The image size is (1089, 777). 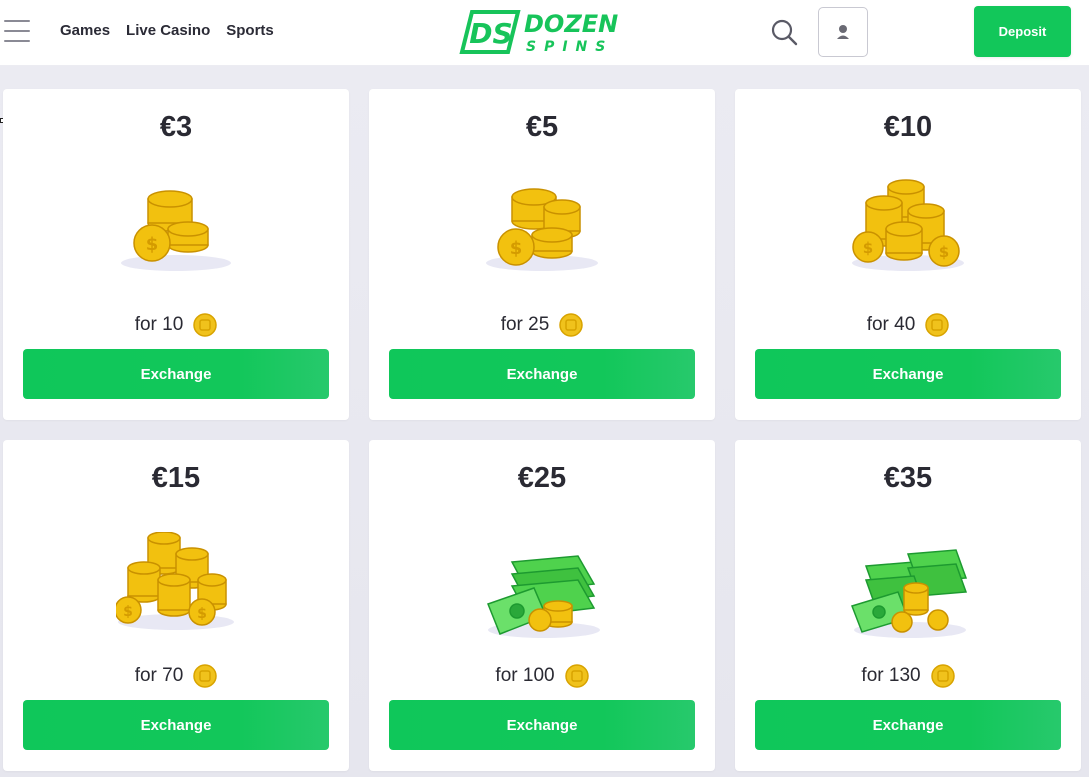 I want to click on coin-stack-large-icon: $ $, so click(x=908, y=225).